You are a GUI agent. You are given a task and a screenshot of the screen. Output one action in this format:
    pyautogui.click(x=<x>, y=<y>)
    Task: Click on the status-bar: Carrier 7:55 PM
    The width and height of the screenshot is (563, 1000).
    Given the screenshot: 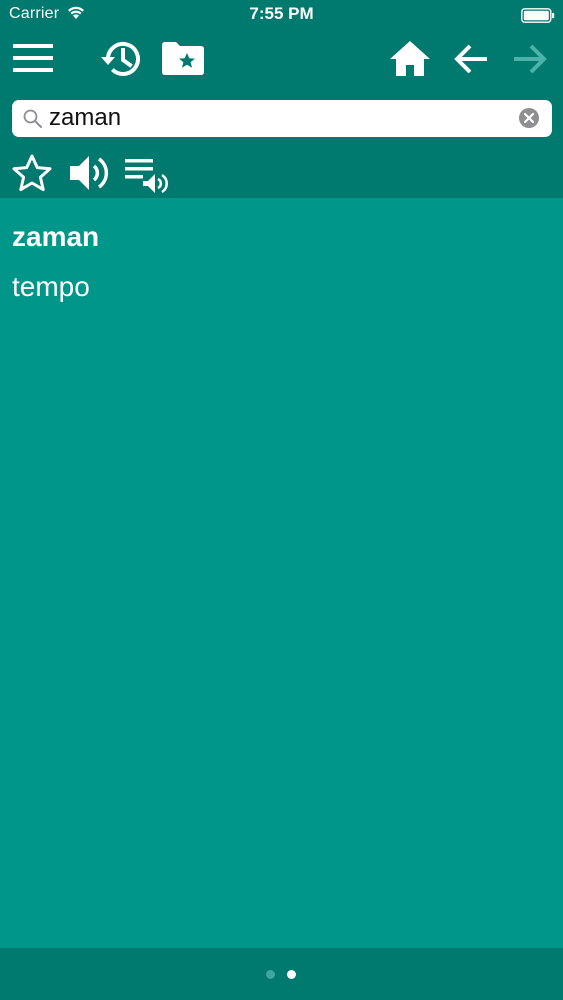 What is the action you would take?
    pyautogui.click(x=281, y=15)
    